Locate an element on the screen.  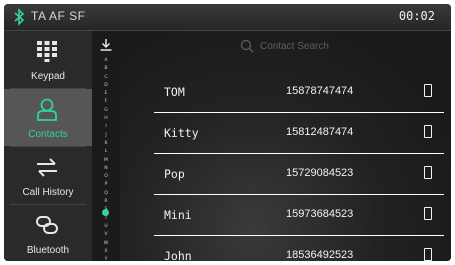
status-bar: TA AF SF 00:02 is located at coordinates (227, 17).